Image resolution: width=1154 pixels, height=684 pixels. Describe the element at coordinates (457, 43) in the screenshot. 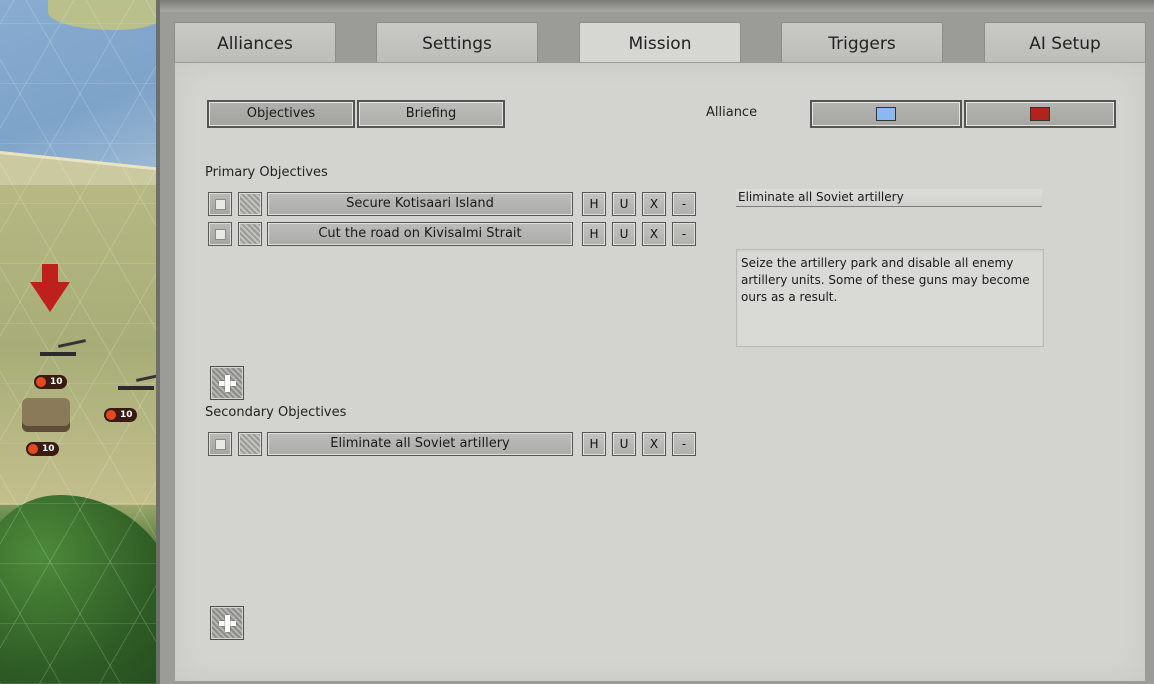

I see `tab-settings: Settings` at that location.